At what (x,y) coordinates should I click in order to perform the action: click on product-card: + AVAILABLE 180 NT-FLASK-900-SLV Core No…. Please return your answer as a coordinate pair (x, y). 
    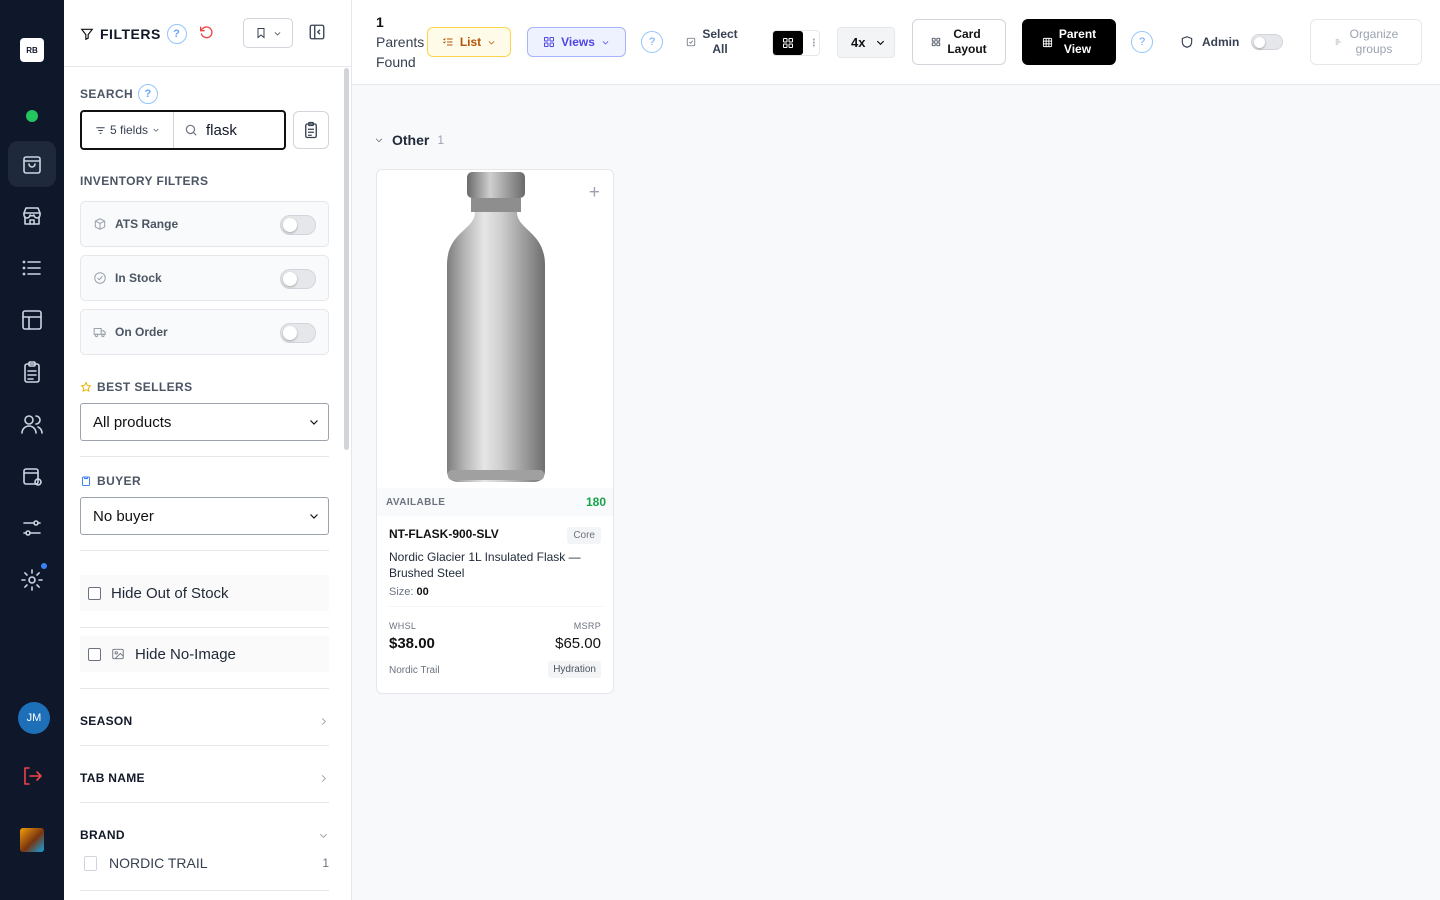
    Looking at the image, I should click on (495, 431).